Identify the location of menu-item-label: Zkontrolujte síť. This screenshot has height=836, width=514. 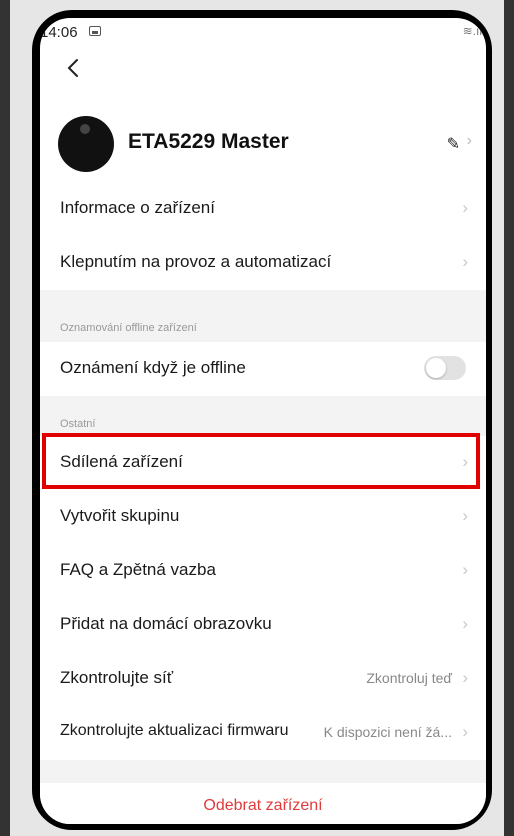
(117, 677).